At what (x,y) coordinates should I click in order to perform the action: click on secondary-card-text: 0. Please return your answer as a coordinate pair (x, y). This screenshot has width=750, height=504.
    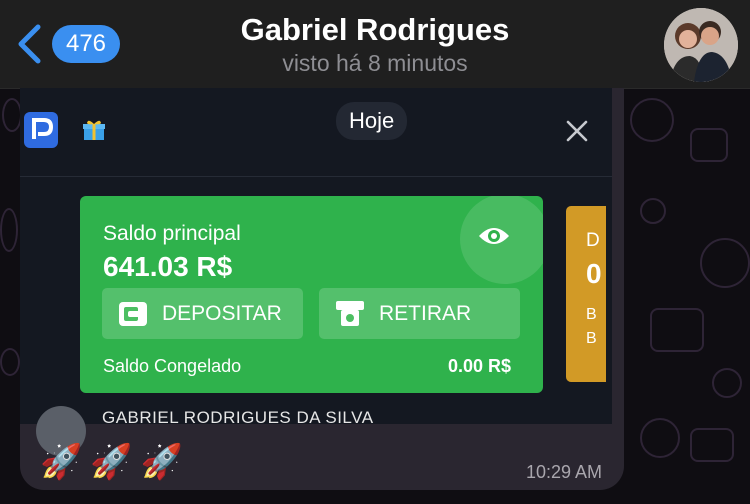
    Looking at the image, I should click on (594, 273).